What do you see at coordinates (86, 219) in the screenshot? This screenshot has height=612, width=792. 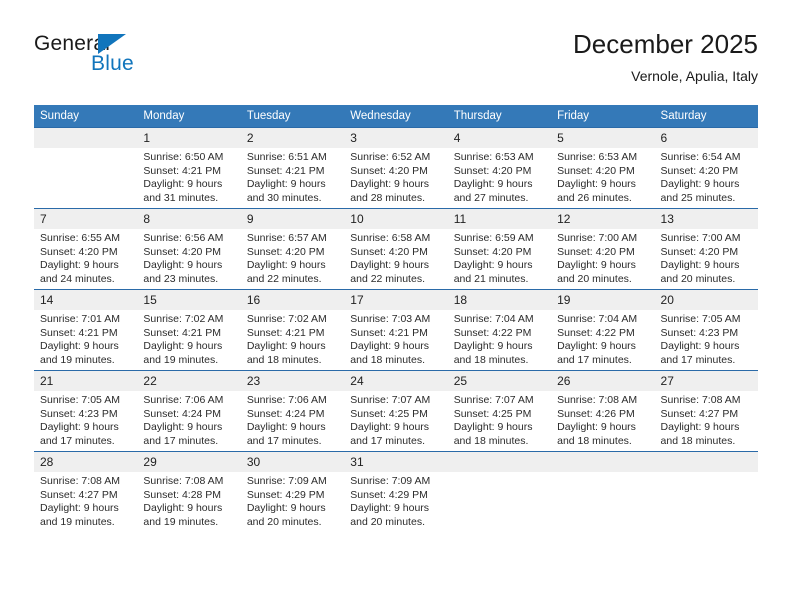 I see `day-number: 7` at bounding box center [86, 219].